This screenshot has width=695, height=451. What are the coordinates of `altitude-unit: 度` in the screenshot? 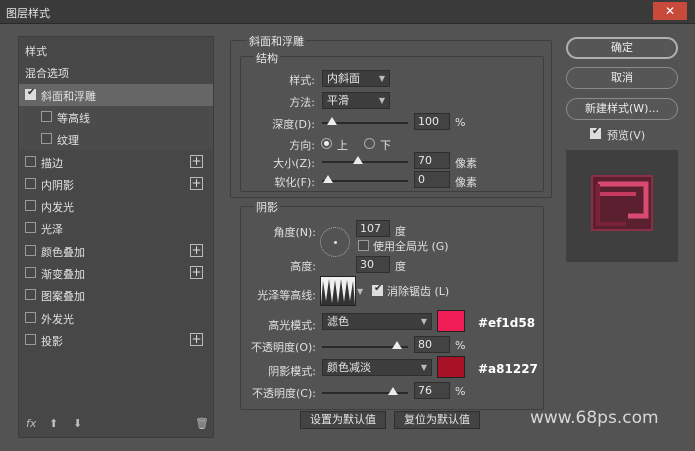 It's located at (400, 266).